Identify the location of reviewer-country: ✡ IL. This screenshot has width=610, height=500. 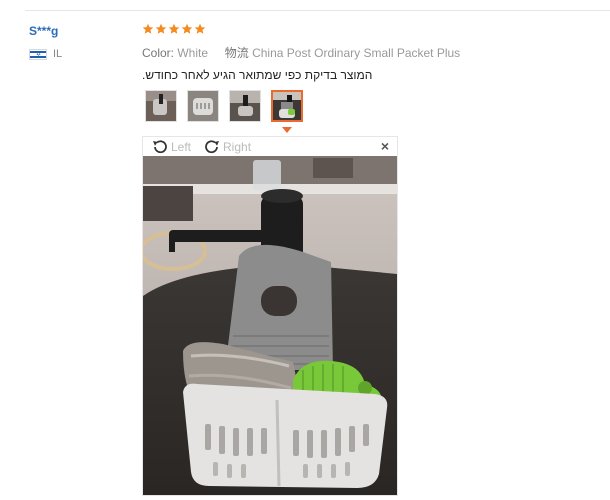
(45, 54).